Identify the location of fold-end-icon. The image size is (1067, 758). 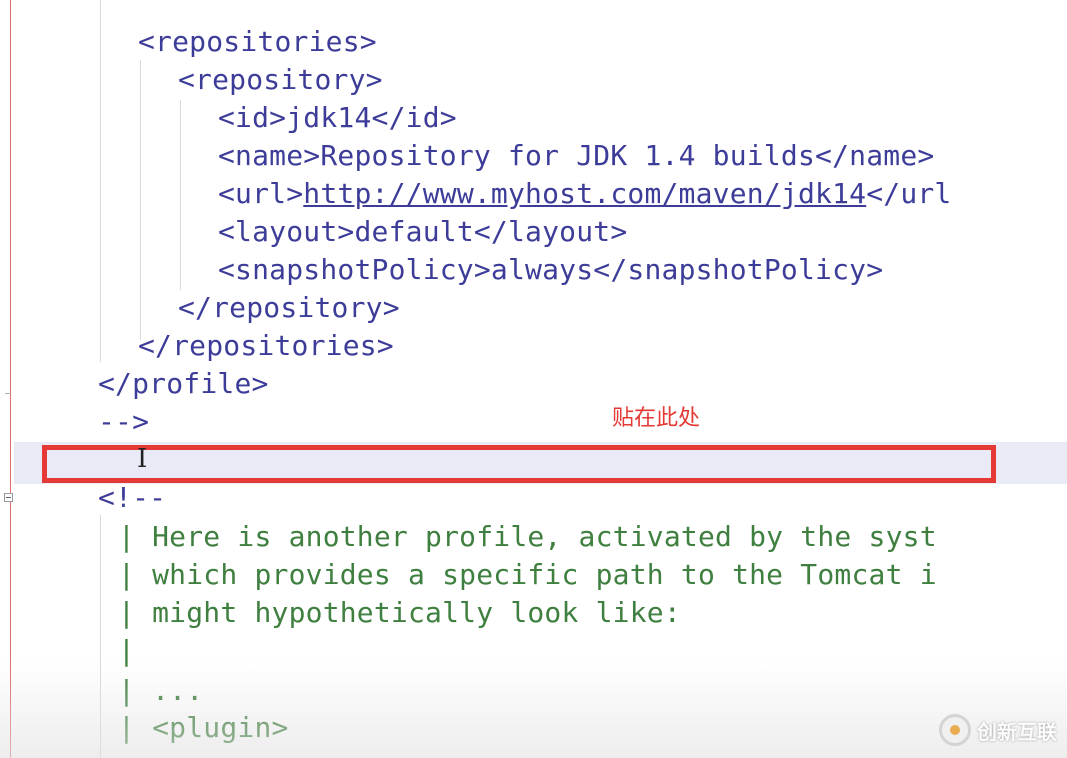
(8, 393).